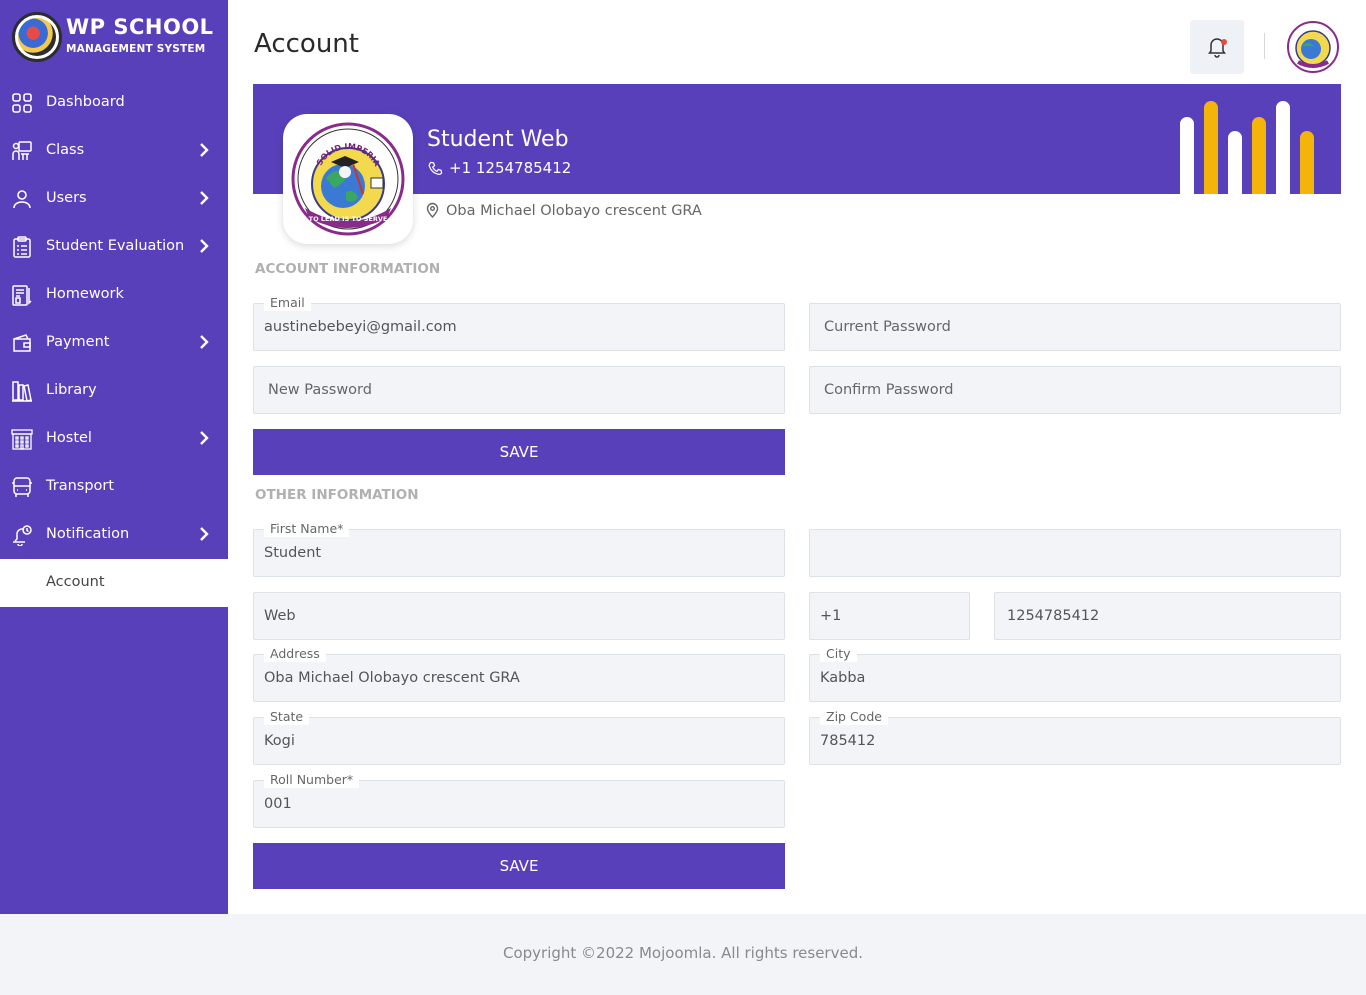 The height and width of the screenshot is (995, 1366). I want to click on email-field: Email, so click(519, 323).